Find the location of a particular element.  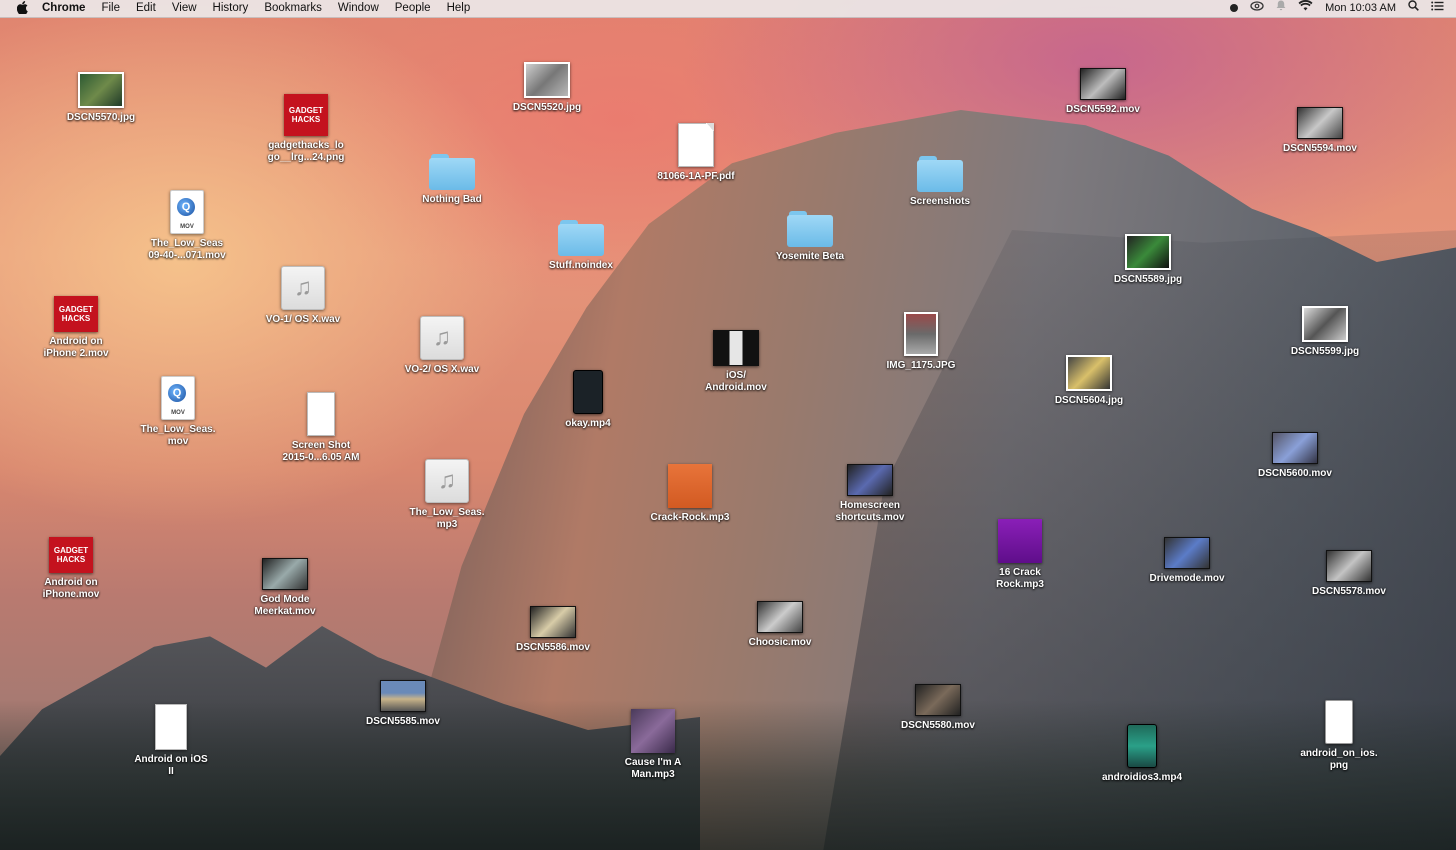

desktop-item-screenshots: Screenshots is located at coordinates (940, 182).